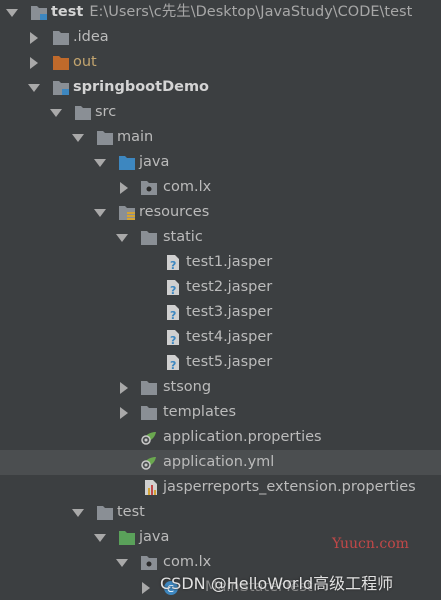  I want to click on site-watermark: Yuucn.com, so click(370, 544).